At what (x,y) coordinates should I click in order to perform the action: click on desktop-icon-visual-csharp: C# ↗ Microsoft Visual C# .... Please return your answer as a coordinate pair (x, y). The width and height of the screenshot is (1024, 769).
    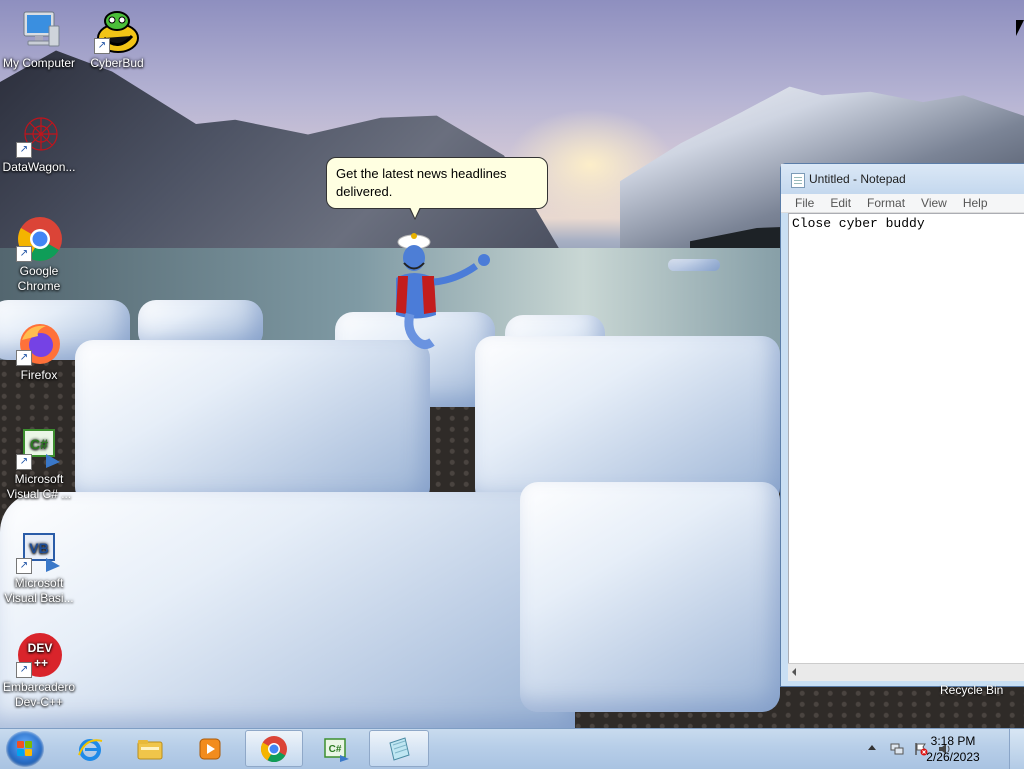
    Looking at the image, I should click on (39, 463).